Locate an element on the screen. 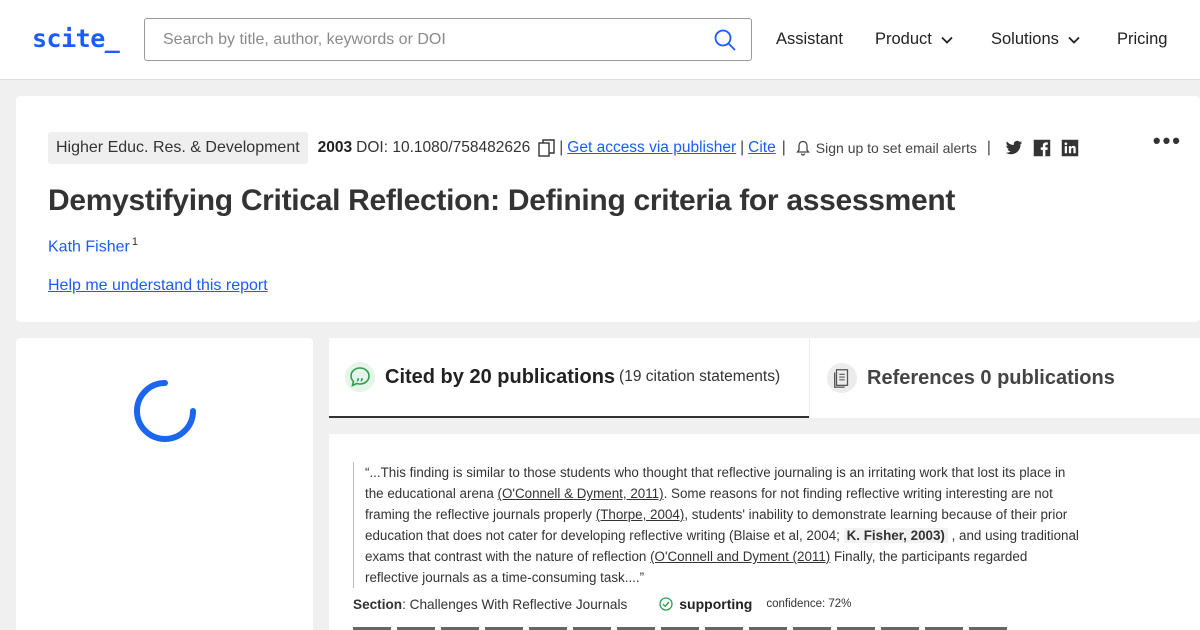  email-alerts-label: Sign up to set email alerts is located at coordinates (896, 148).